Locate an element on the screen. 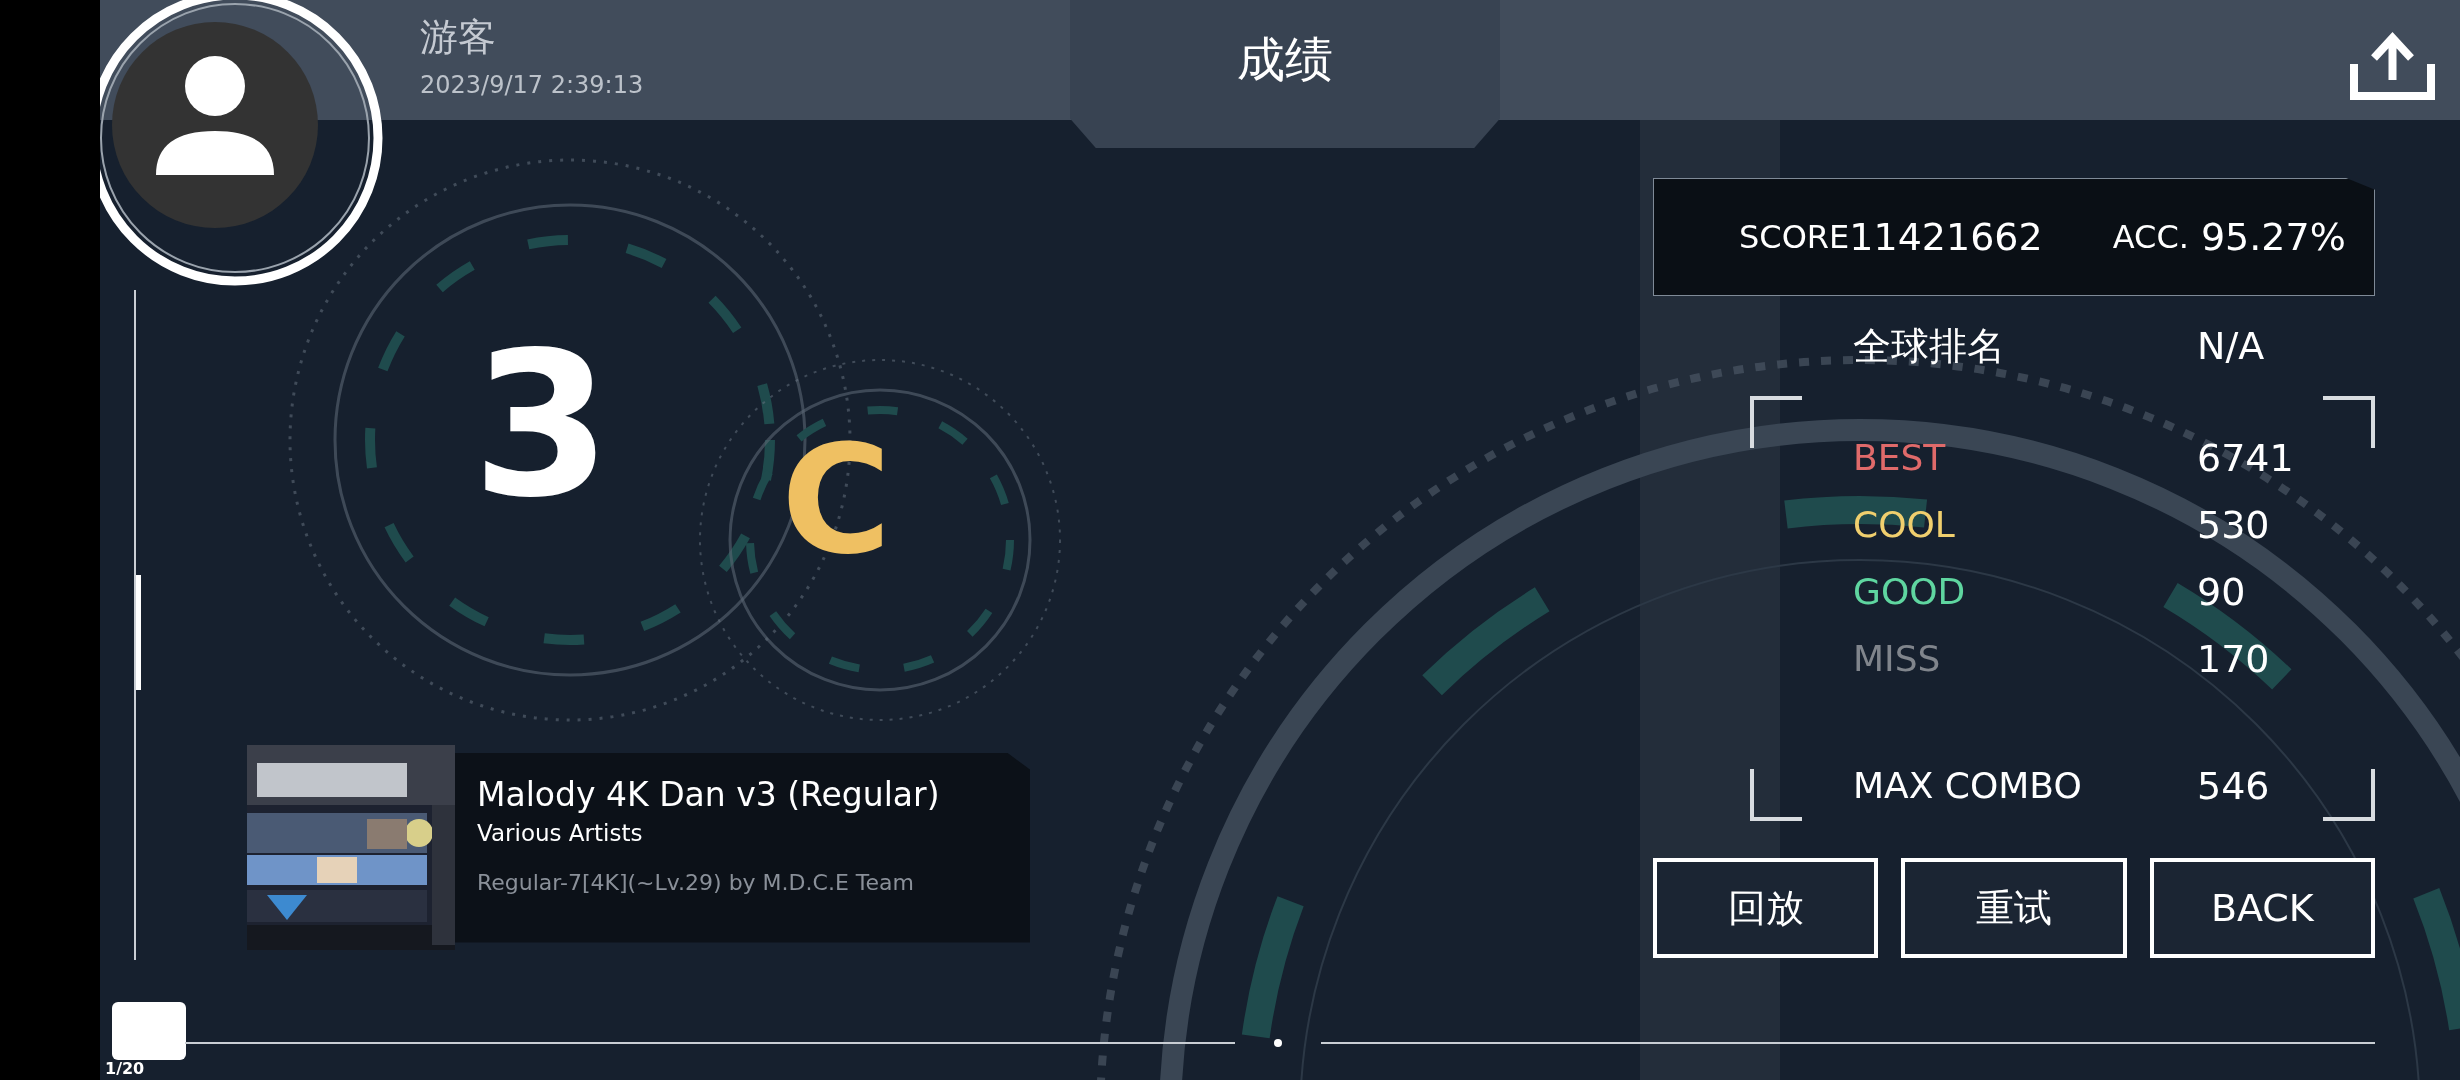 Image resolution: width=2460 pixels, height=1080 pixels. judgment-count: 530 is located at coordinates (2233, 524).